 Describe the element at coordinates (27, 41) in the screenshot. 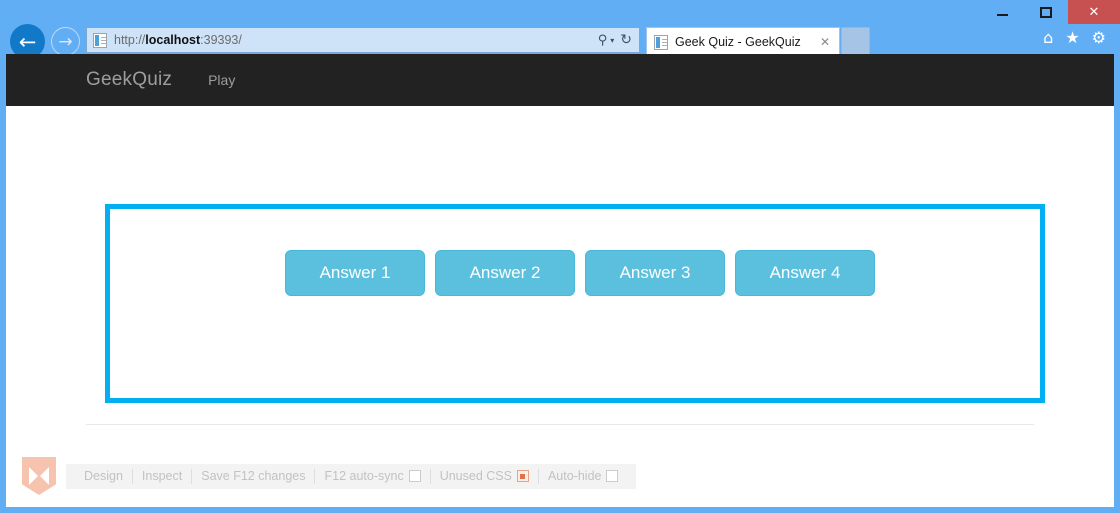

I see `back-arrow-icon: ←` at that location.